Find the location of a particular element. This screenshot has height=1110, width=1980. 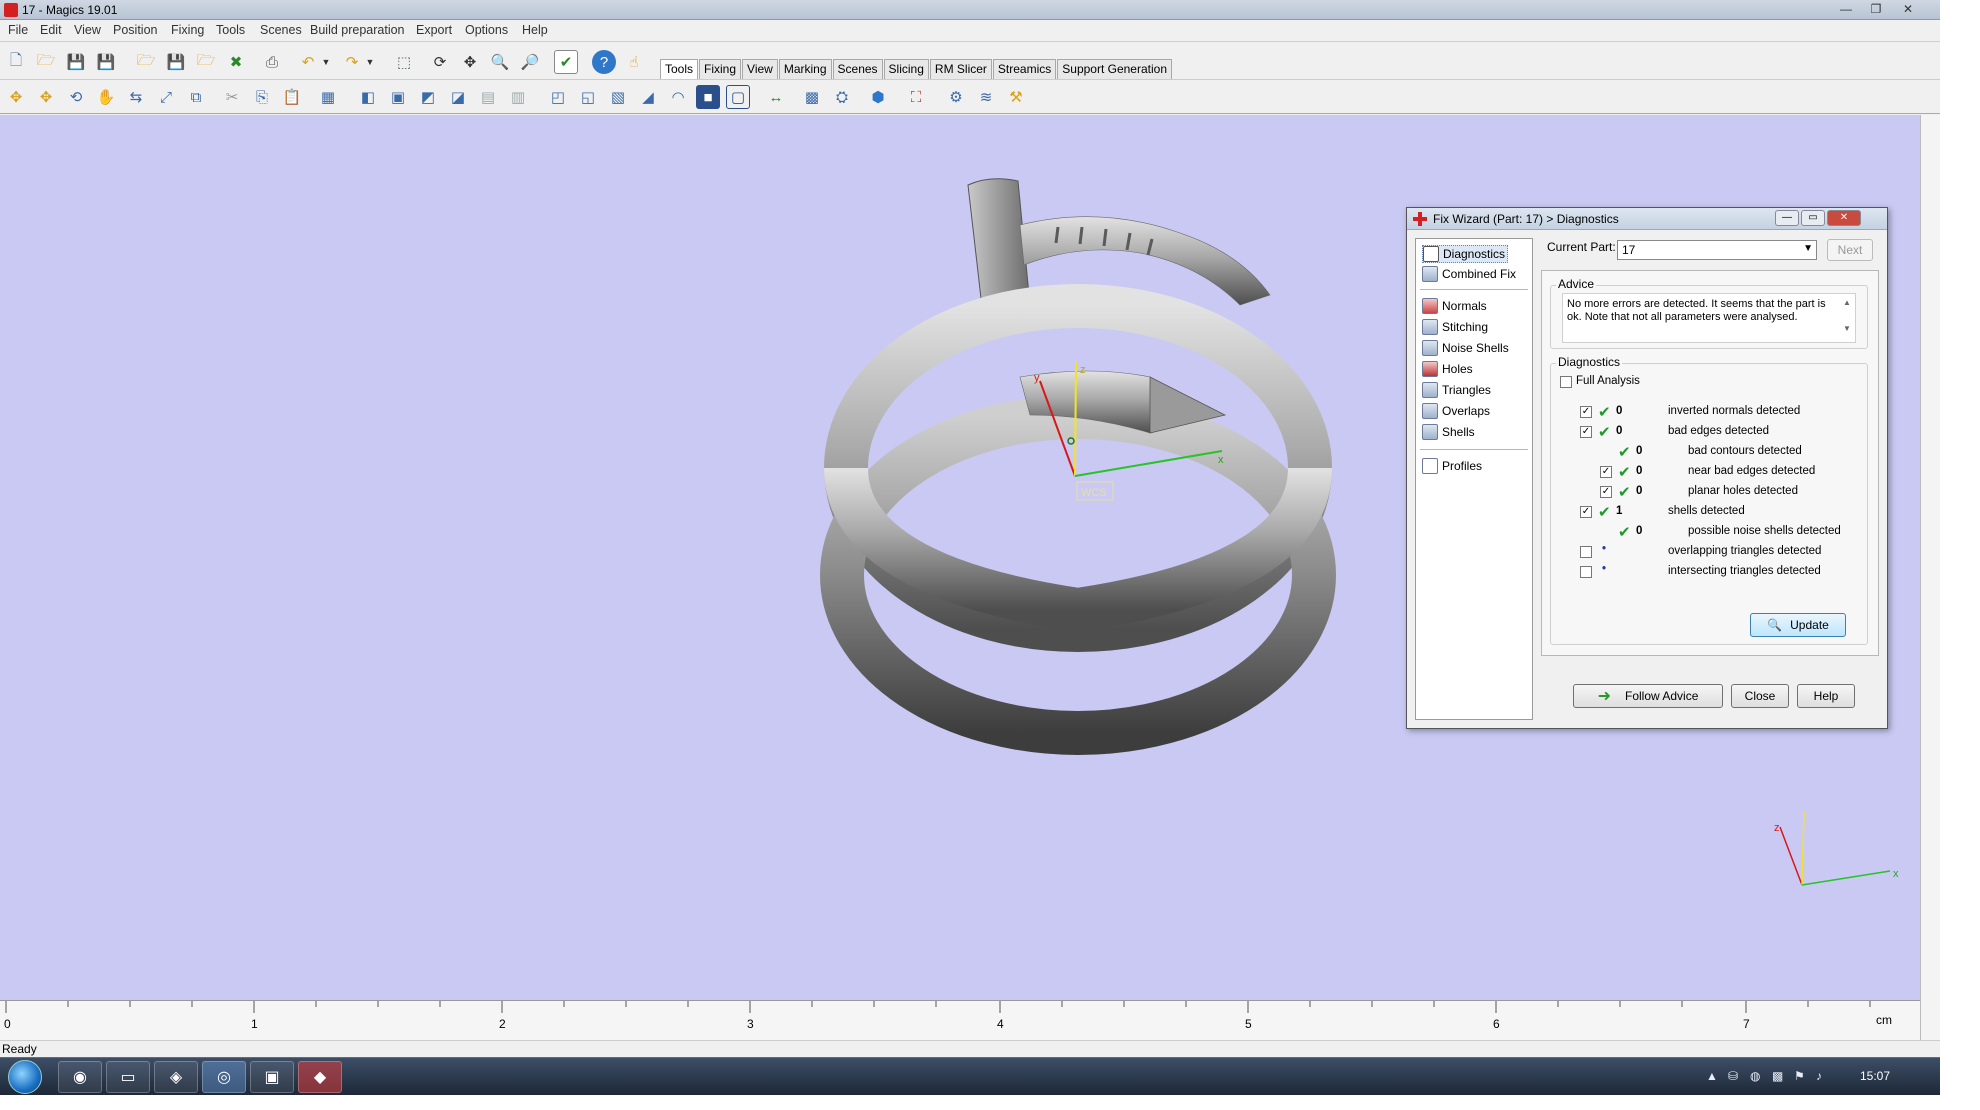

nav-normals: Normals is located at coordinates (1454, 306).